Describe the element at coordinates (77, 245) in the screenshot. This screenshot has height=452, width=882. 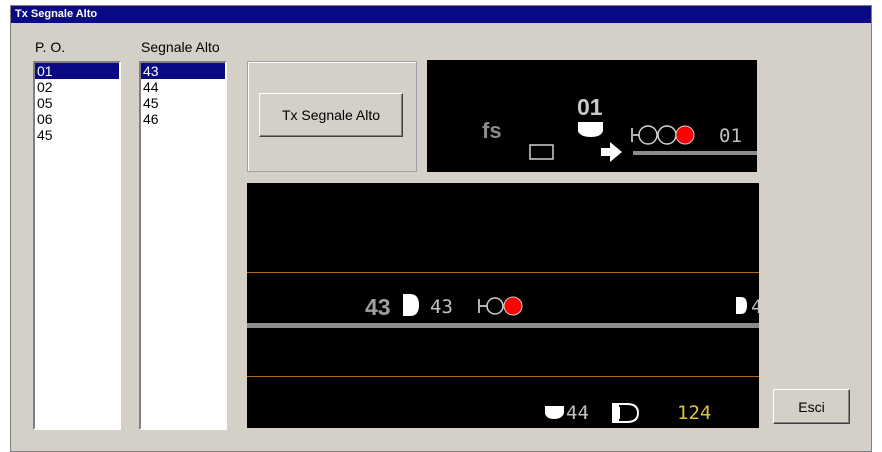
I see `po-listbox: 01 02 05 06 45` at that location.